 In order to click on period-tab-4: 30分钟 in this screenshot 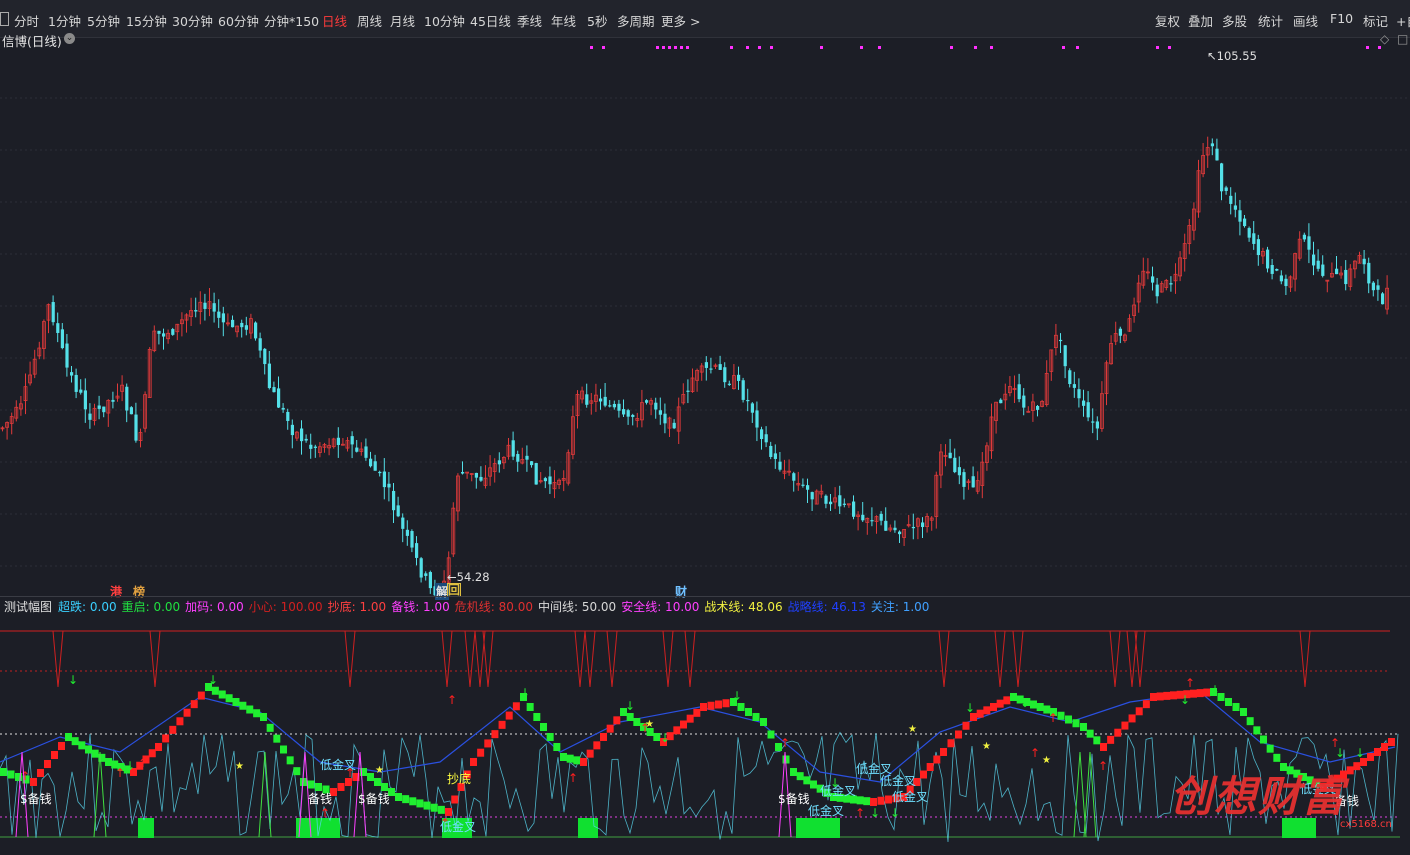, I will do `click(192, 20)`.